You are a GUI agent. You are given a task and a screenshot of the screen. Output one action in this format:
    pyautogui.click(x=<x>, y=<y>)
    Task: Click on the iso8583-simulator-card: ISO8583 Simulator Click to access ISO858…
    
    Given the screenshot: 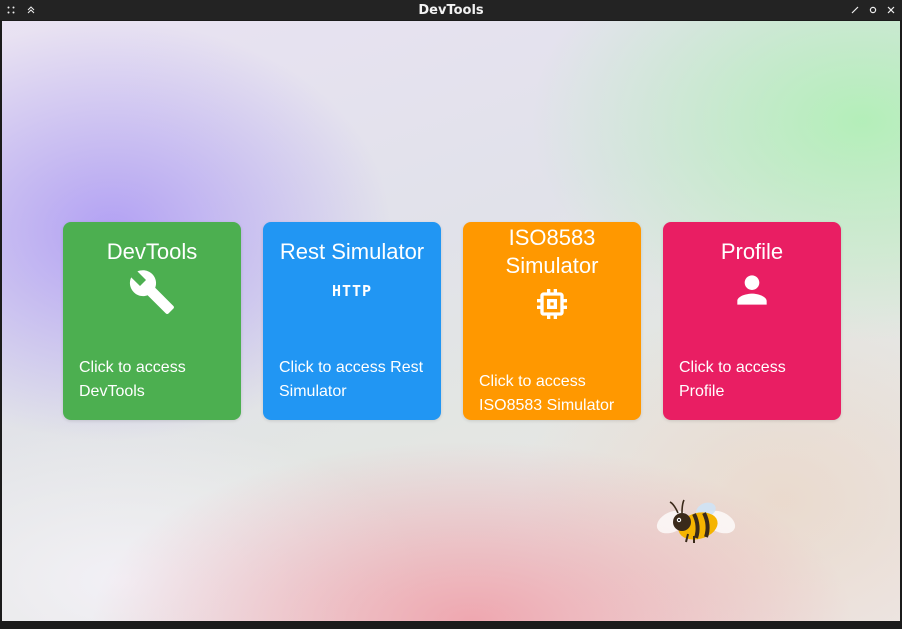 What is the action you would take?
    pyautogui.click(x=552, y=321)
    